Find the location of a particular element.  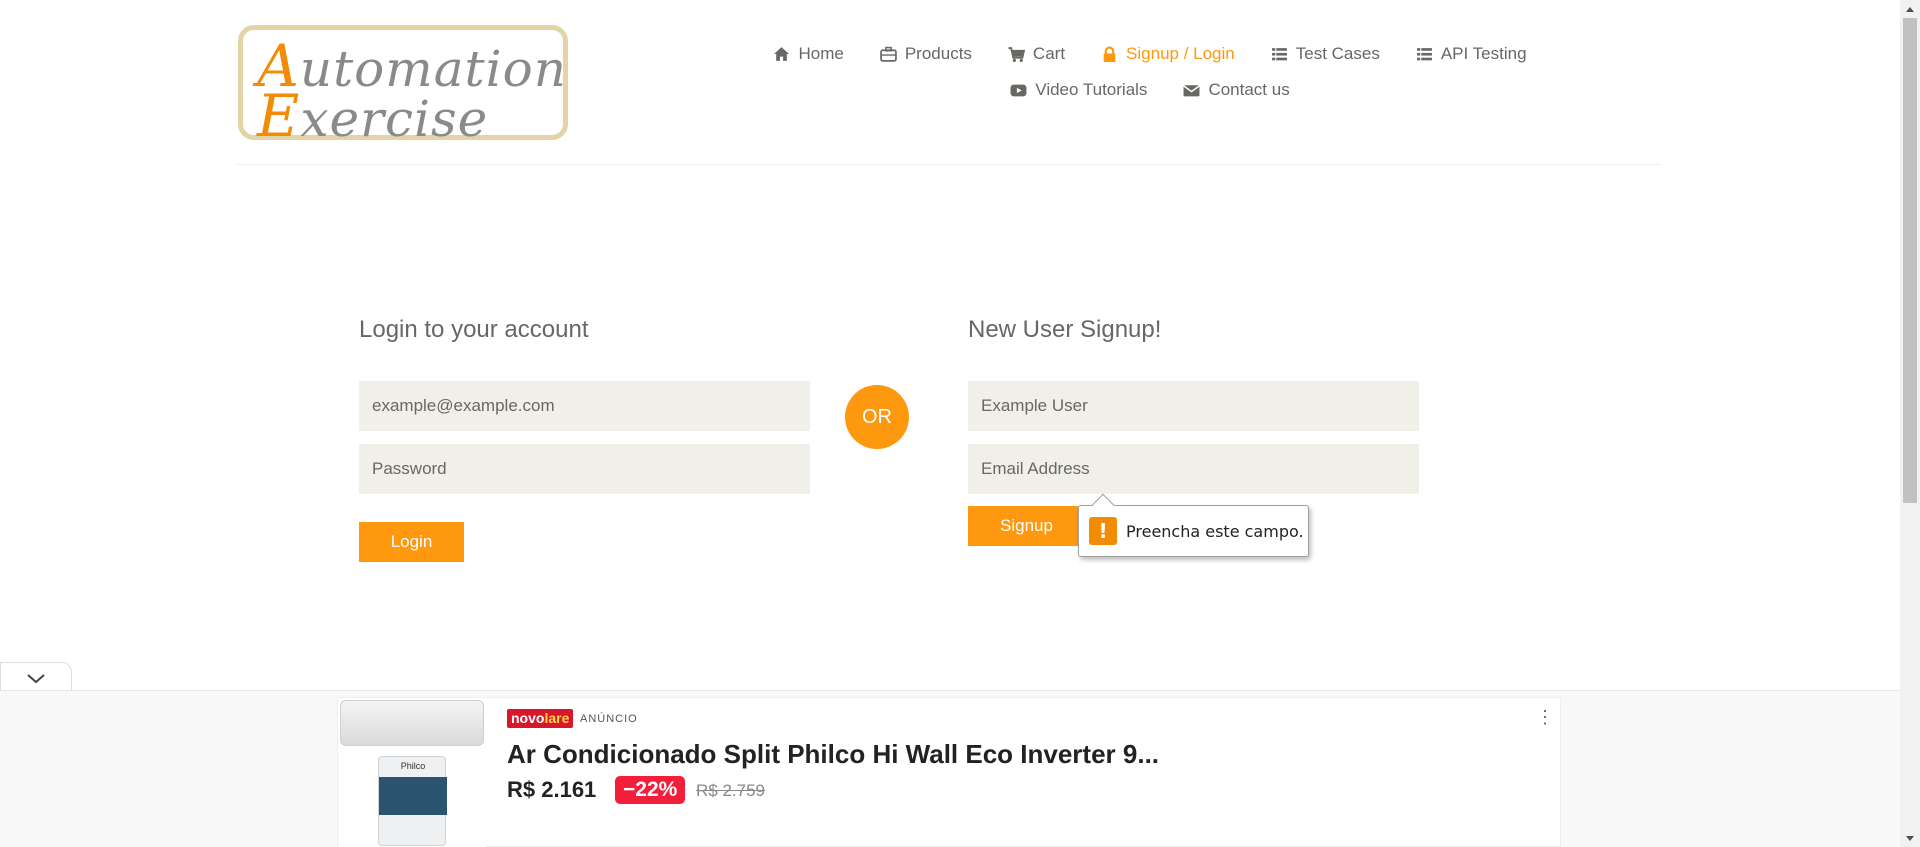

cart-icon is located at coordinates (1016, 54).